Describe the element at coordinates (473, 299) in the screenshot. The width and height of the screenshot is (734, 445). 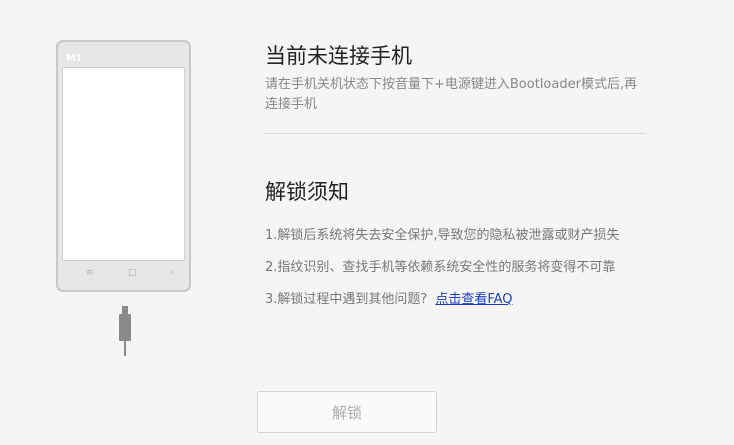
I see `faq-link: 点击查看FAQ` at that location.